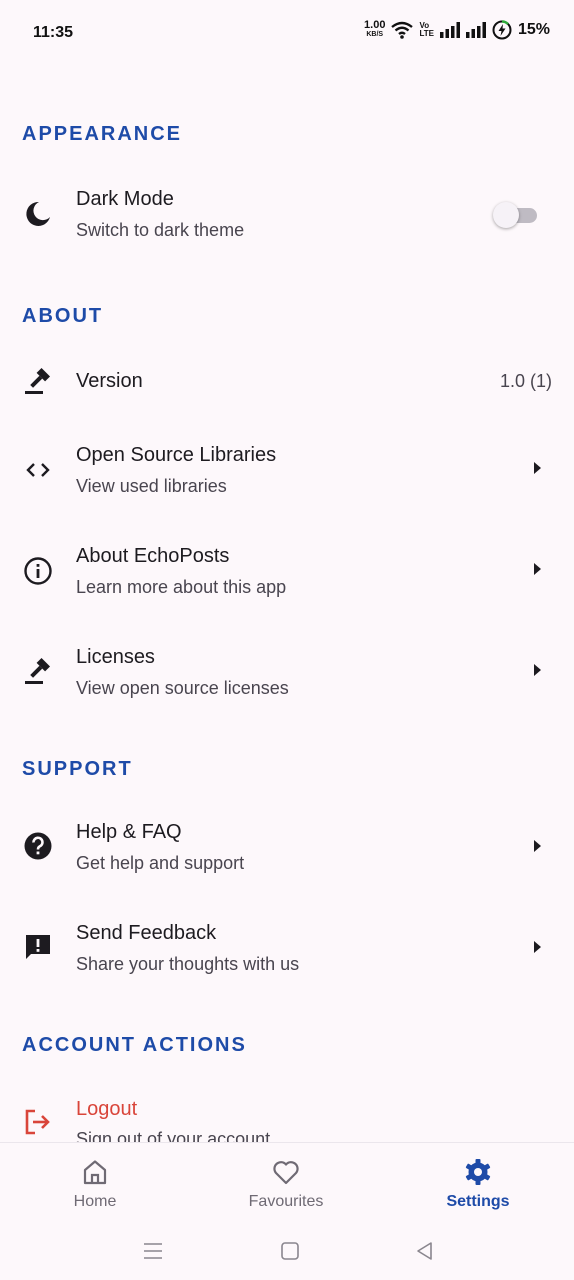  I want to click on version-value: 1.0 (1), so click(525, 381).